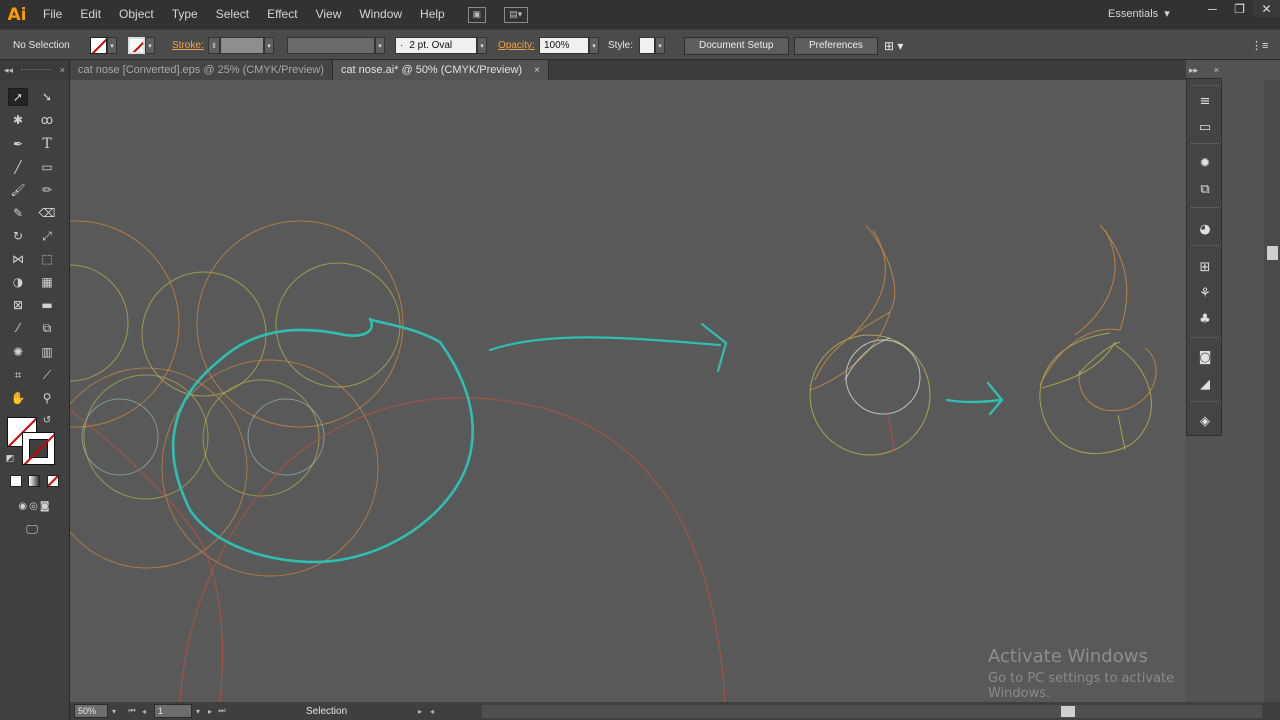 Image resolution: width=1280 pixels, height=720 pixels. What do you see at coordinates (1212, 8) in the screenshot?
I see `minimize-button: ─` at bounding box center [1212, 8].